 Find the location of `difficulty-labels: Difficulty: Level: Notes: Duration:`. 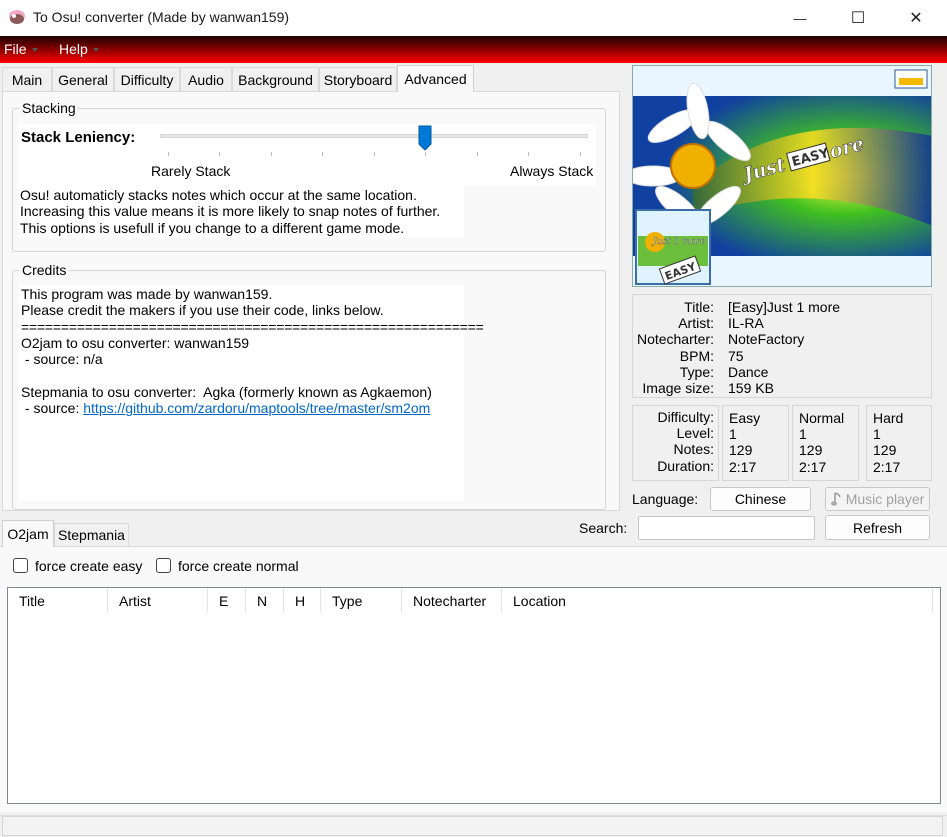

difficulty-labels: Difficulty: Level: Notes: Duration: is located at coordinates (674, 441).